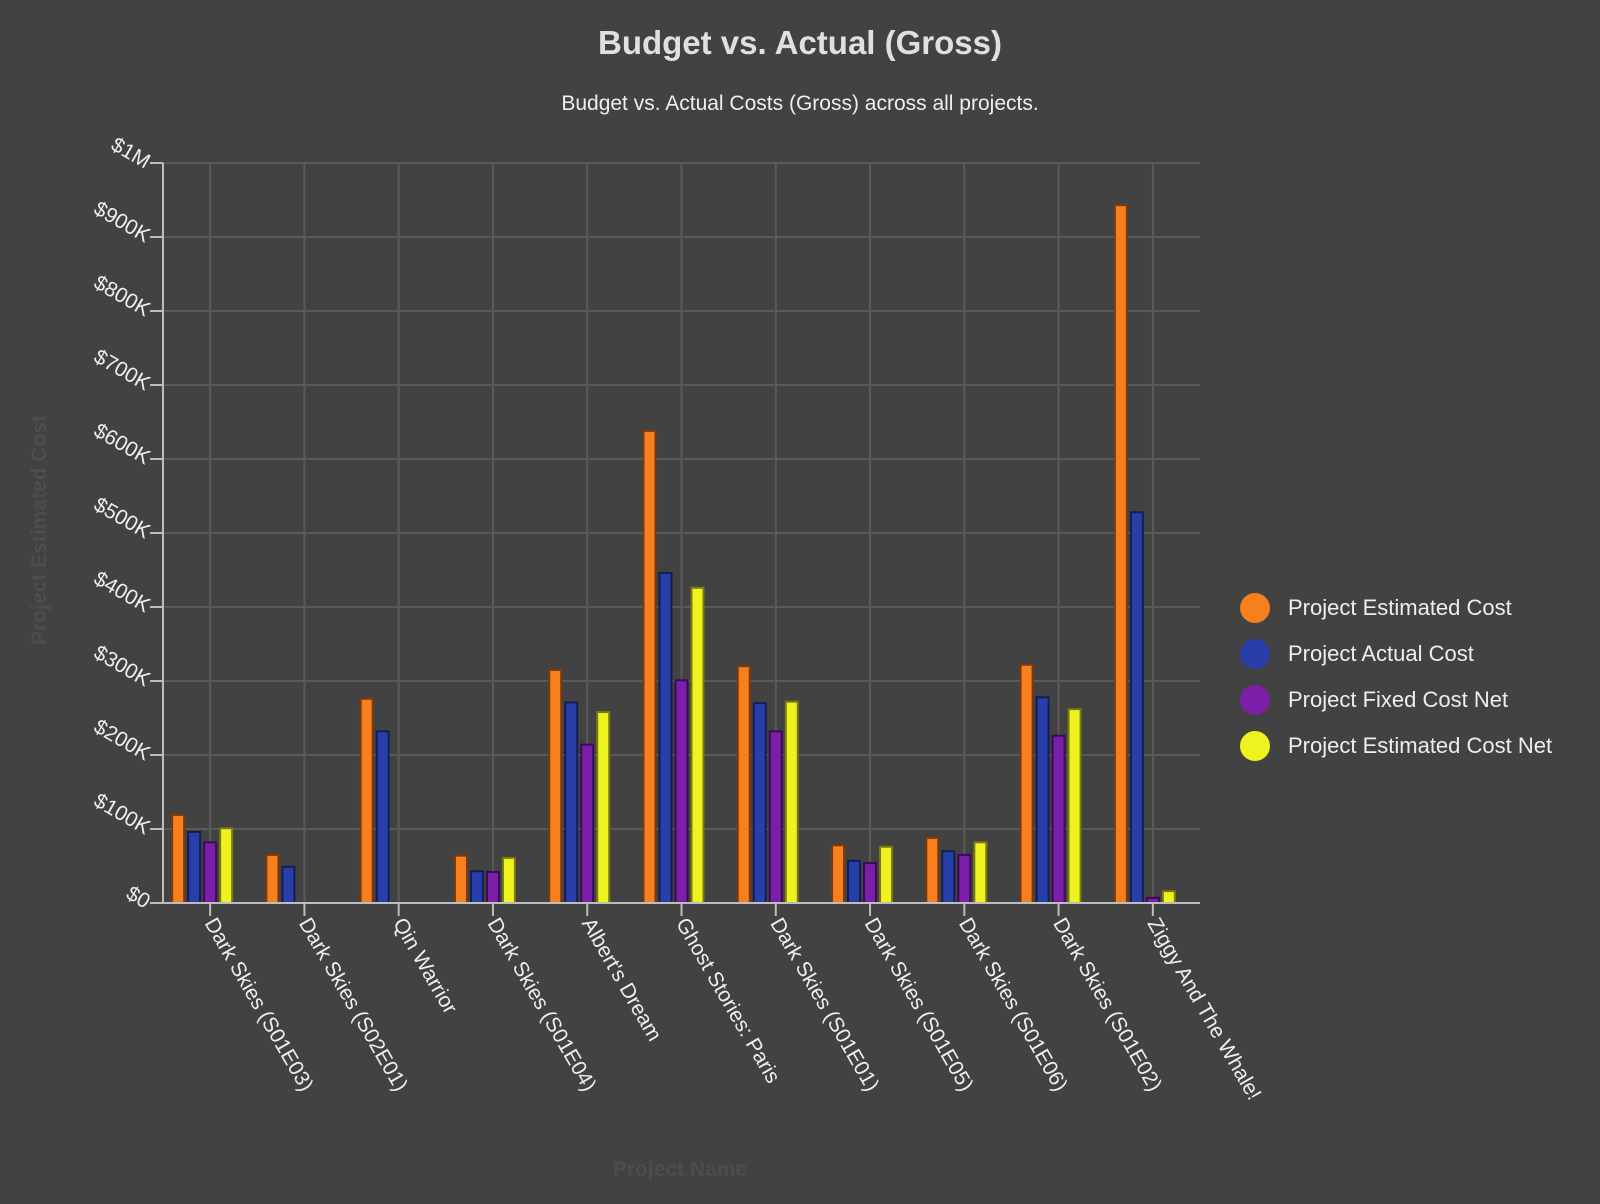  Describe the element at coordinates (122, 592) in the screenshot. I see `y-tick-label: $400K` at that location.